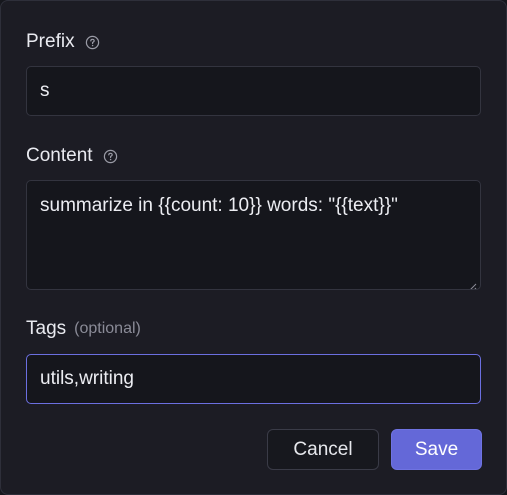 This screenshot has height=495, width=507. I want to click on tags-input: utils,writing, so click(253, 379).